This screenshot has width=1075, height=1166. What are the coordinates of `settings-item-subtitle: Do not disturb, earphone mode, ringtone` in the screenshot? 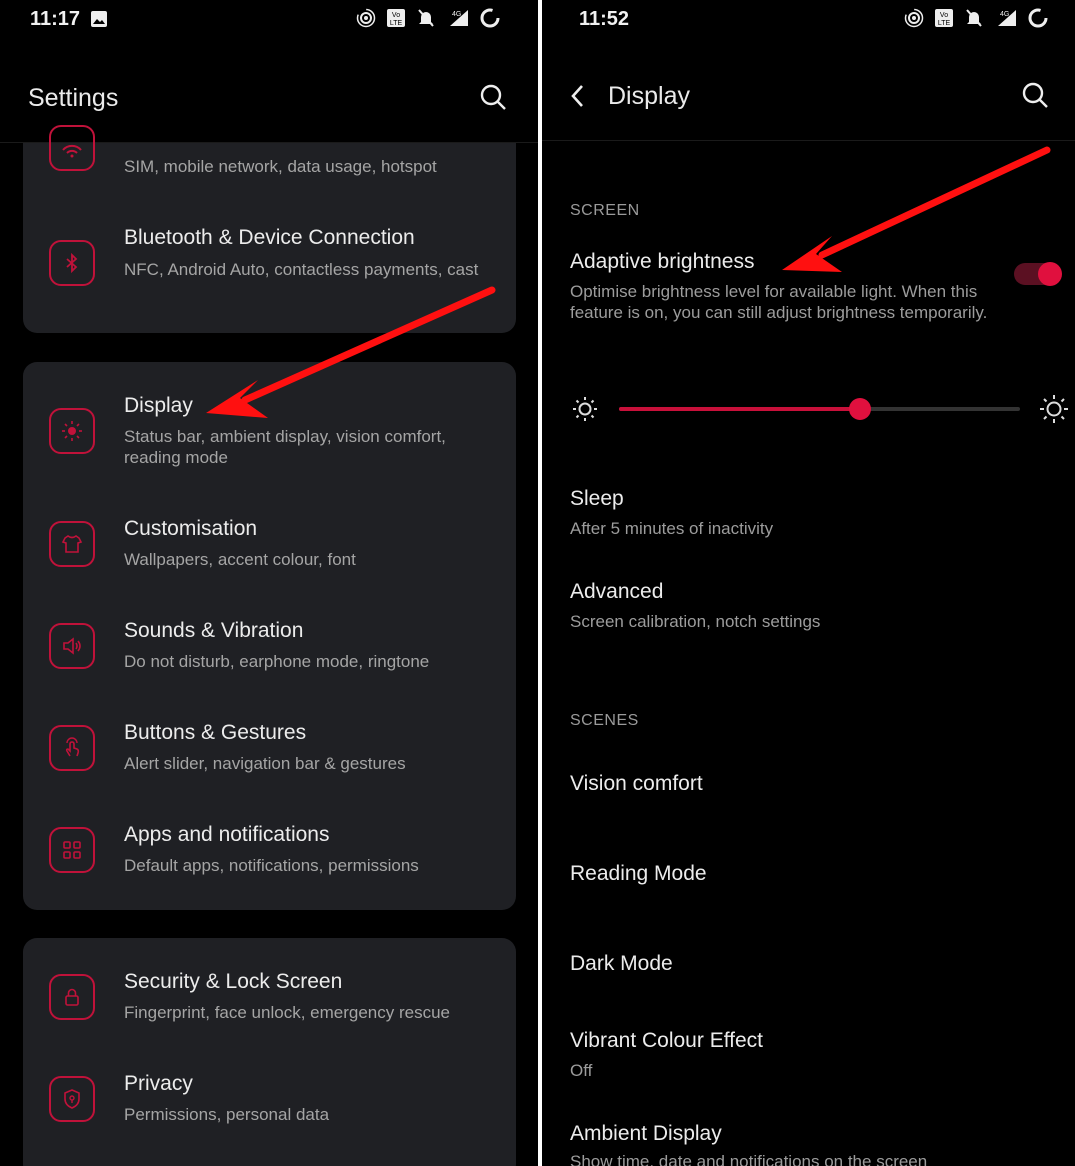 It's located at (277, 661).